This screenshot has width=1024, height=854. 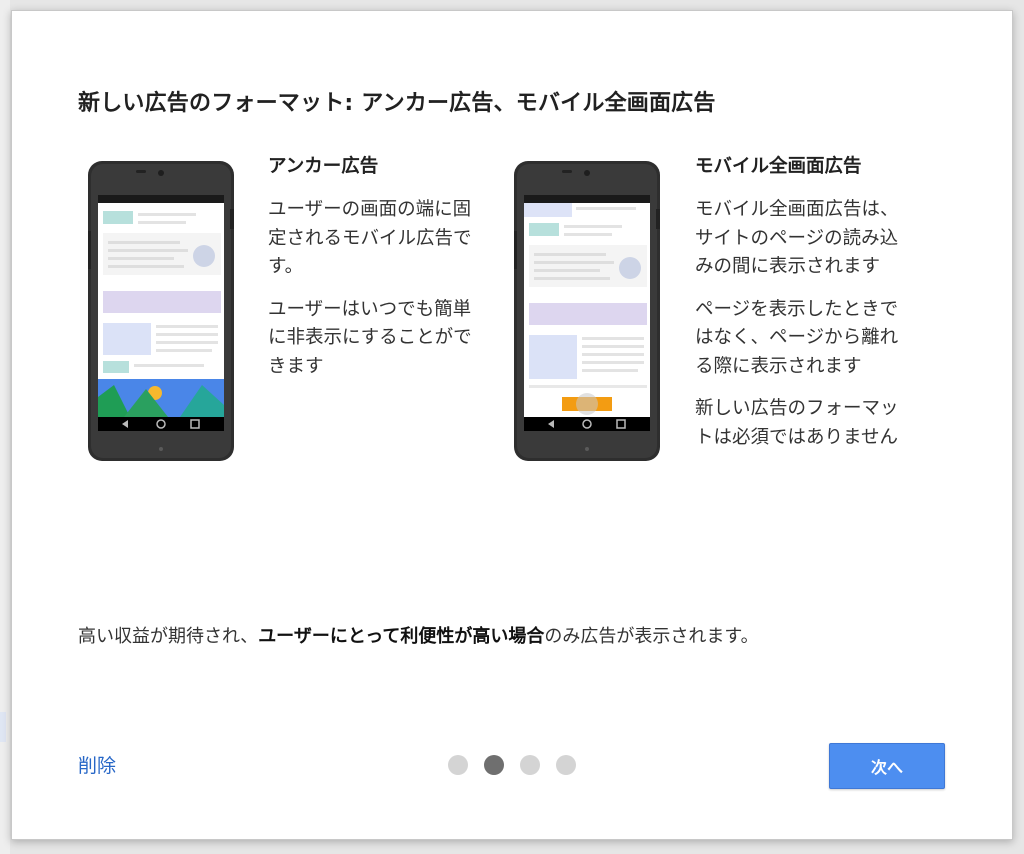 I want to click on next-button: 次へ, so click(x=887, y=766).